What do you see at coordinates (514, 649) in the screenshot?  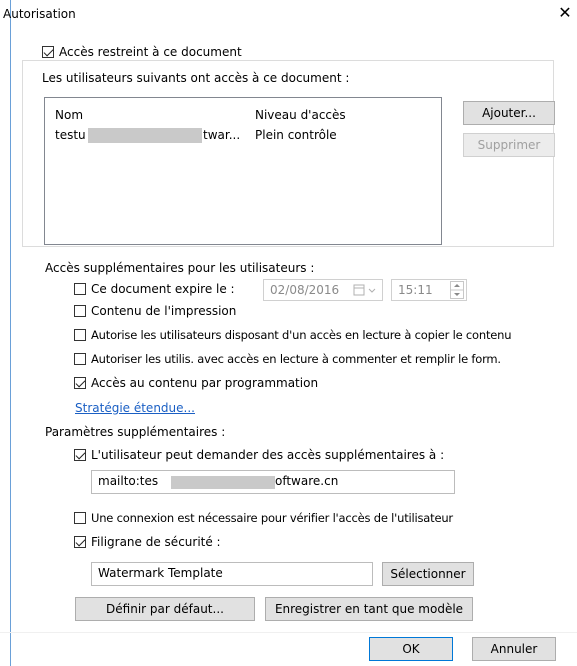 I see `cancel-button: Annuler` at bounding box center [514, 649].